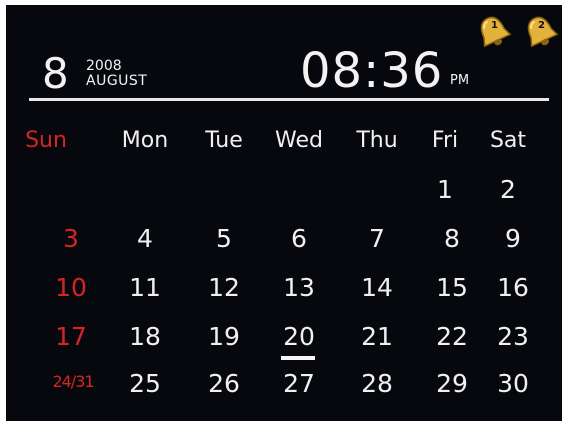  I want to click on date-cell: 26, so click(224, 383).